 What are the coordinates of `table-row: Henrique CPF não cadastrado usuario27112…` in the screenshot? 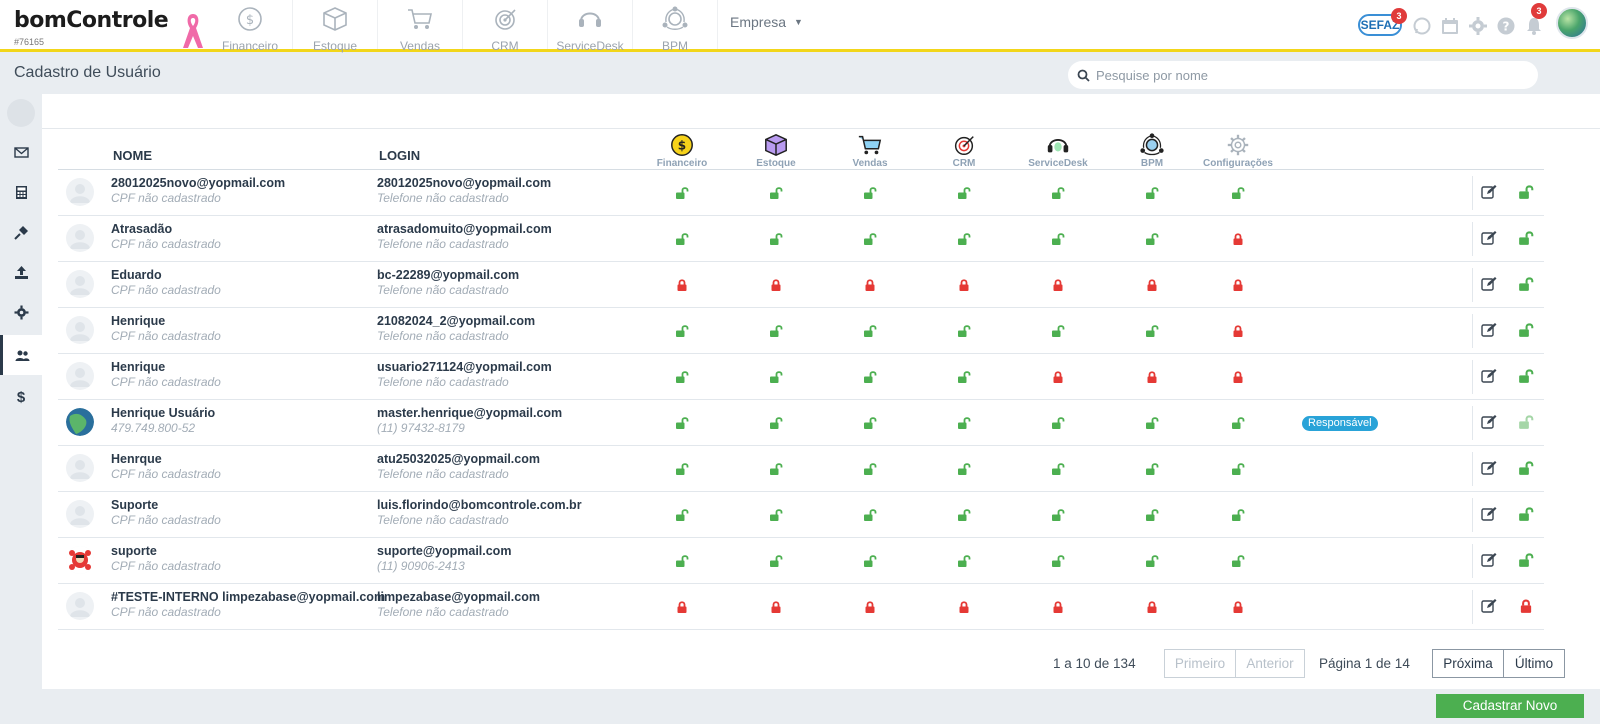 It's located at (801, 377).